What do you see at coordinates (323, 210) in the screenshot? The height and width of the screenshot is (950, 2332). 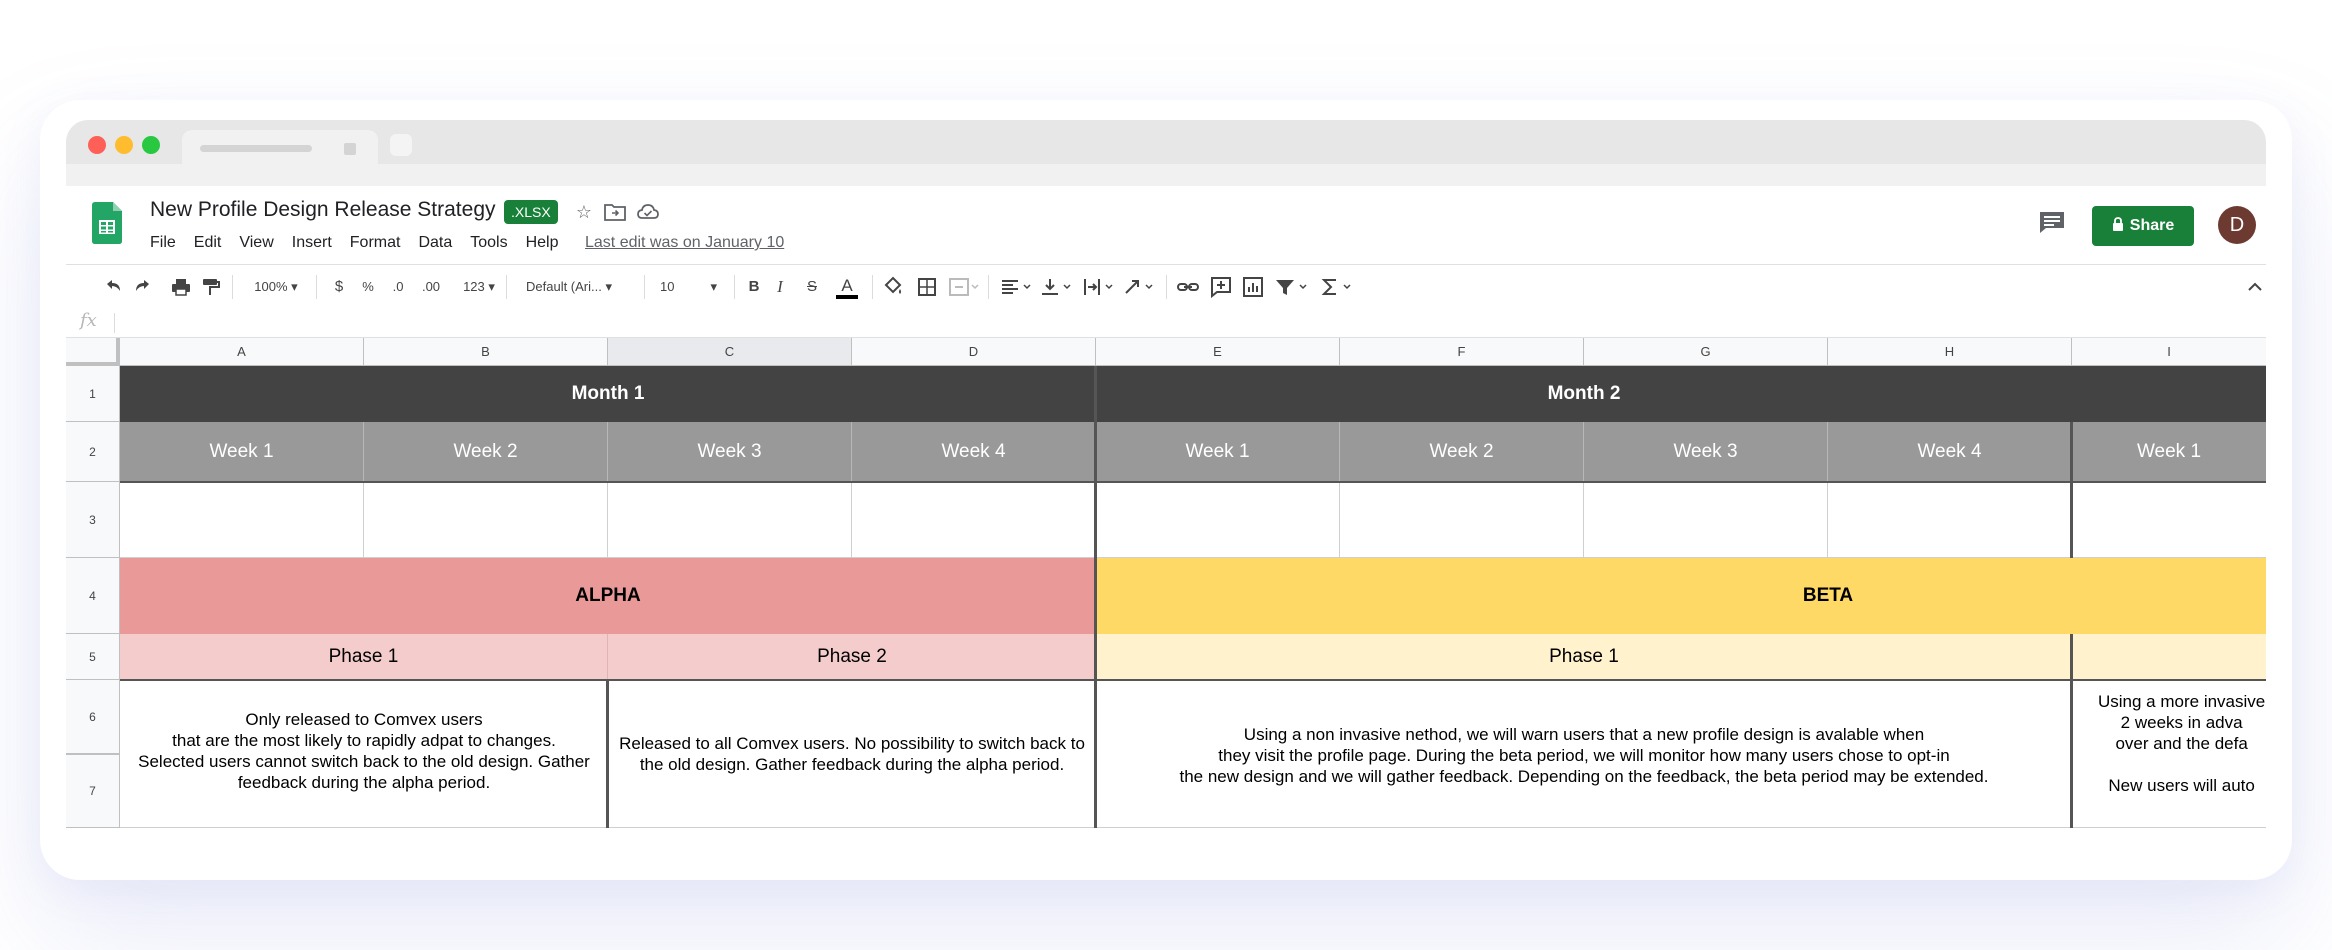 I see `document-title: New Profile Design Release Strategy` at bounding box center [323, 210].